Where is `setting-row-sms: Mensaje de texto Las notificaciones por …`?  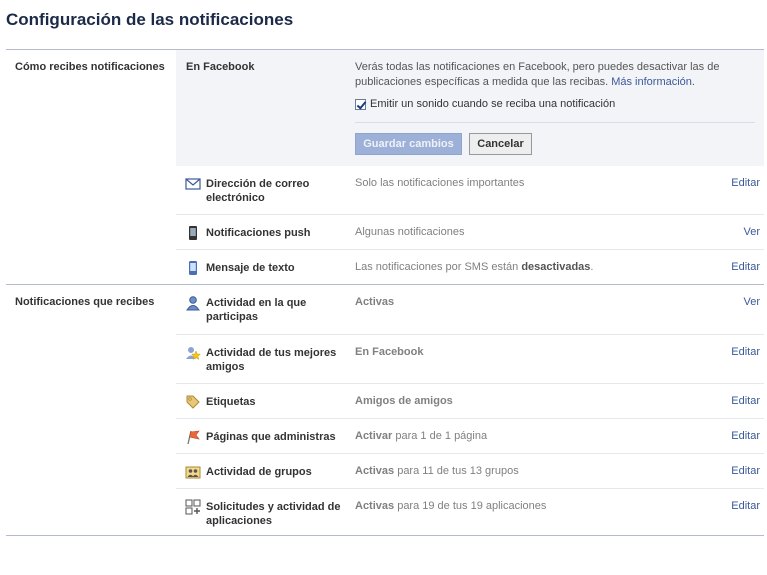 setting-row-sms: Mensaje de texto Las notificaciones por … is located at coordinates (470, 267).